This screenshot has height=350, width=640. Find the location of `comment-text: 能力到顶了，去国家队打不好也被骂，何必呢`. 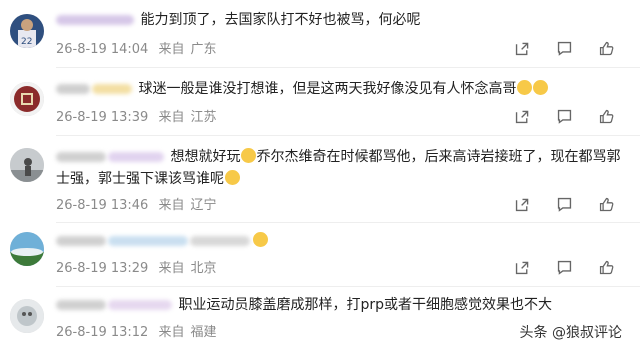

comment-text: 能力到顶了，去国家队打不好也被骂，何必呢 is located at coordinates (238, 20).